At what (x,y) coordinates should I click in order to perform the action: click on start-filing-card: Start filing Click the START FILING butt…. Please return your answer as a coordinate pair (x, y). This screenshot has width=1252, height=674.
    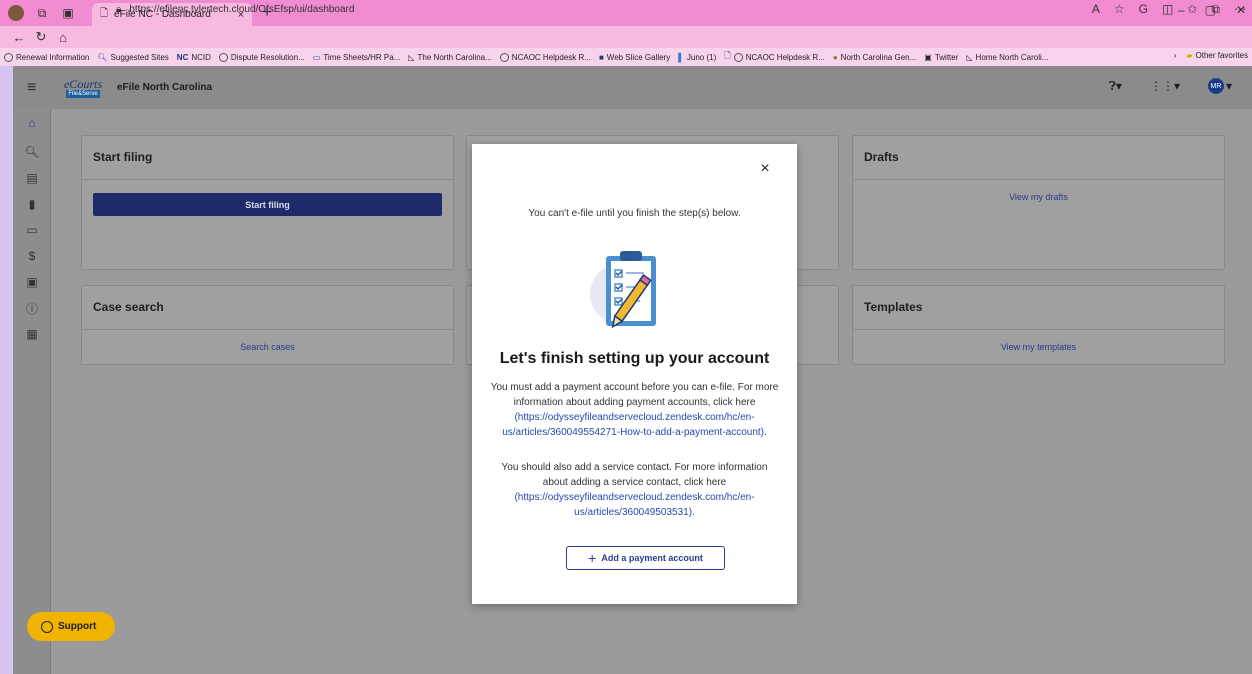
    Looking at the image, I should click on (267, 202).